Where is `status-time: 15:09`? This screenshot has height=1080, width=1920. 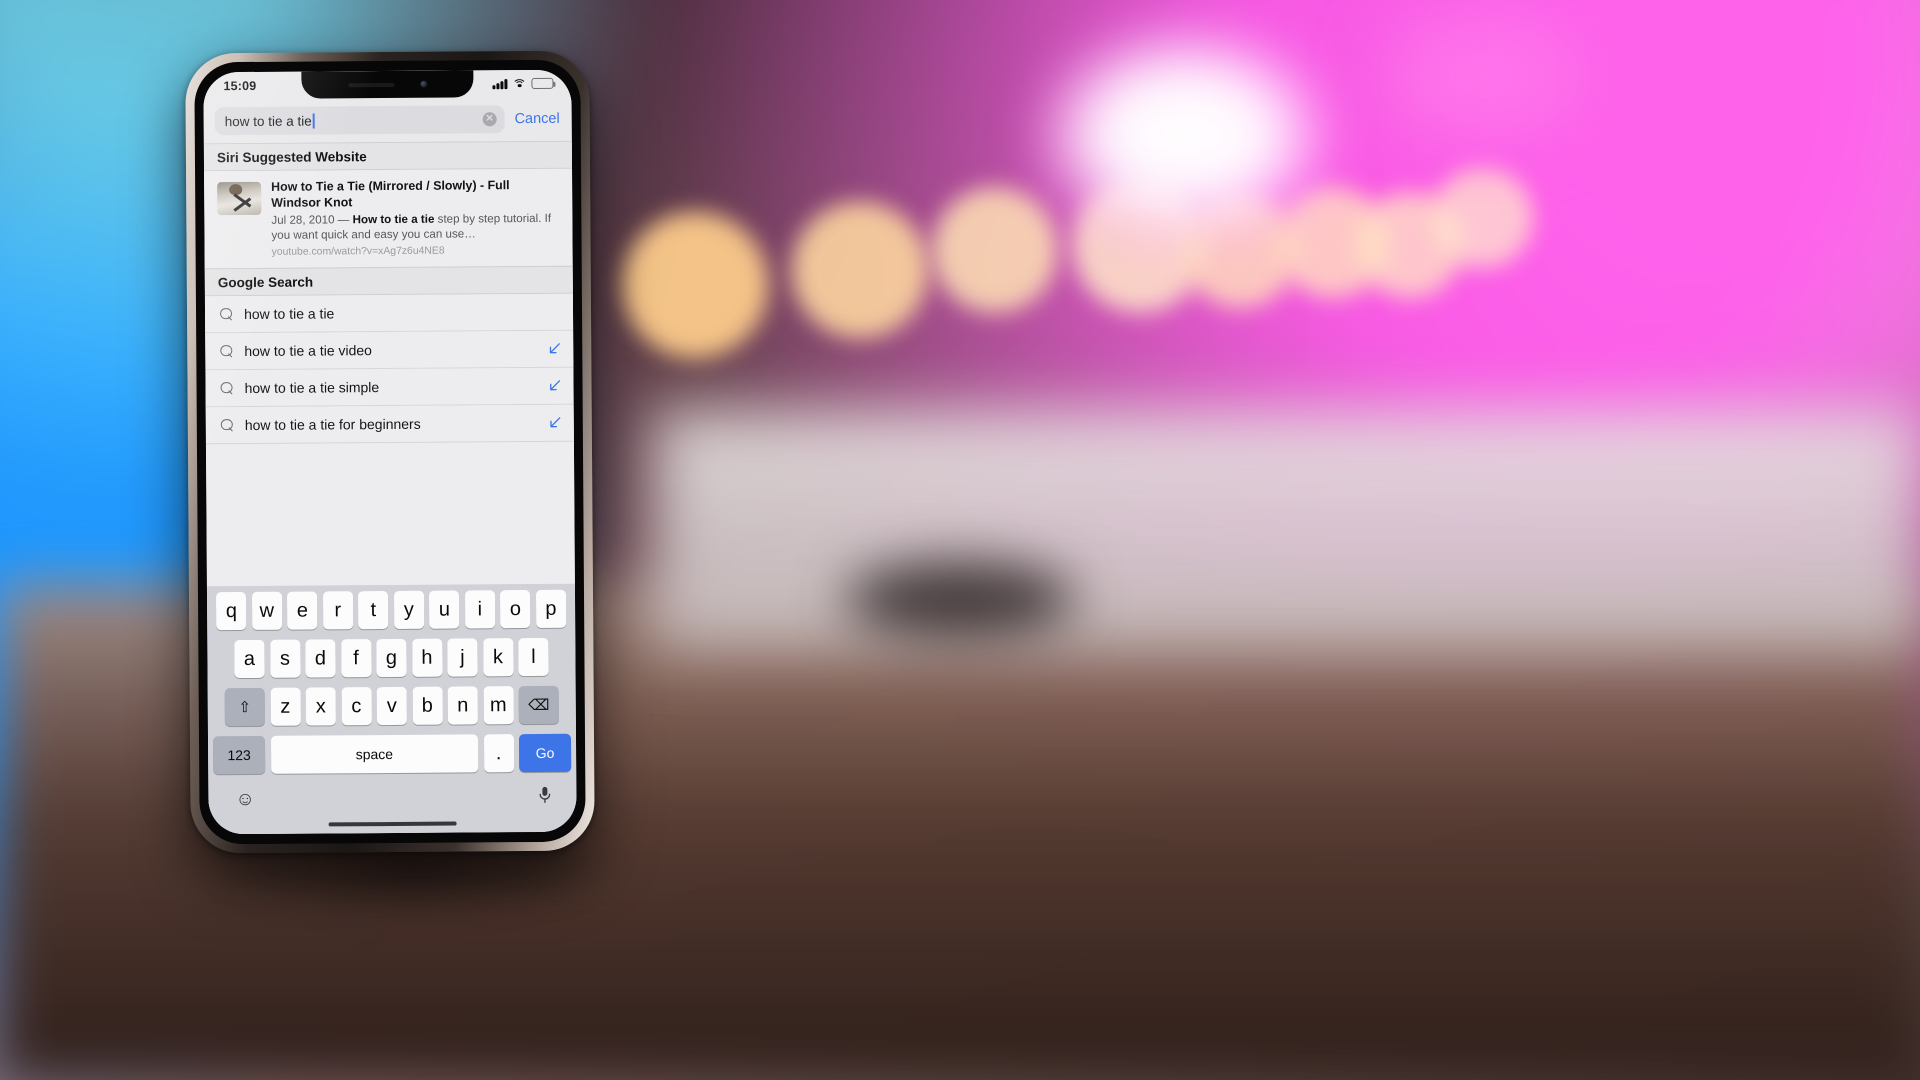 status-time: 15:09 is located at coordinates (240, 85).